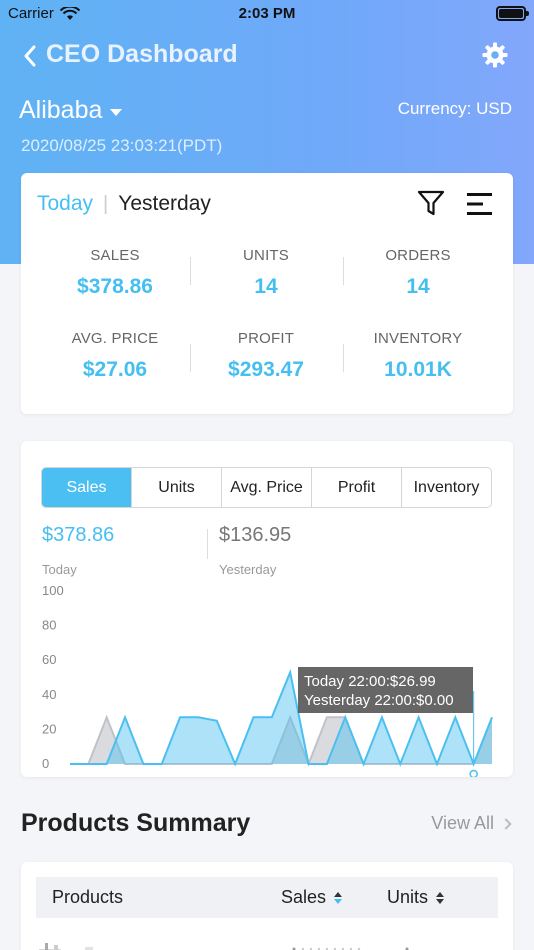 This screenshot has width=534, height=950. What do you see at coordinates (418, 338) in the screenshot?
I see `metric-label: INVENTORY` at bounding box center [418, 338].